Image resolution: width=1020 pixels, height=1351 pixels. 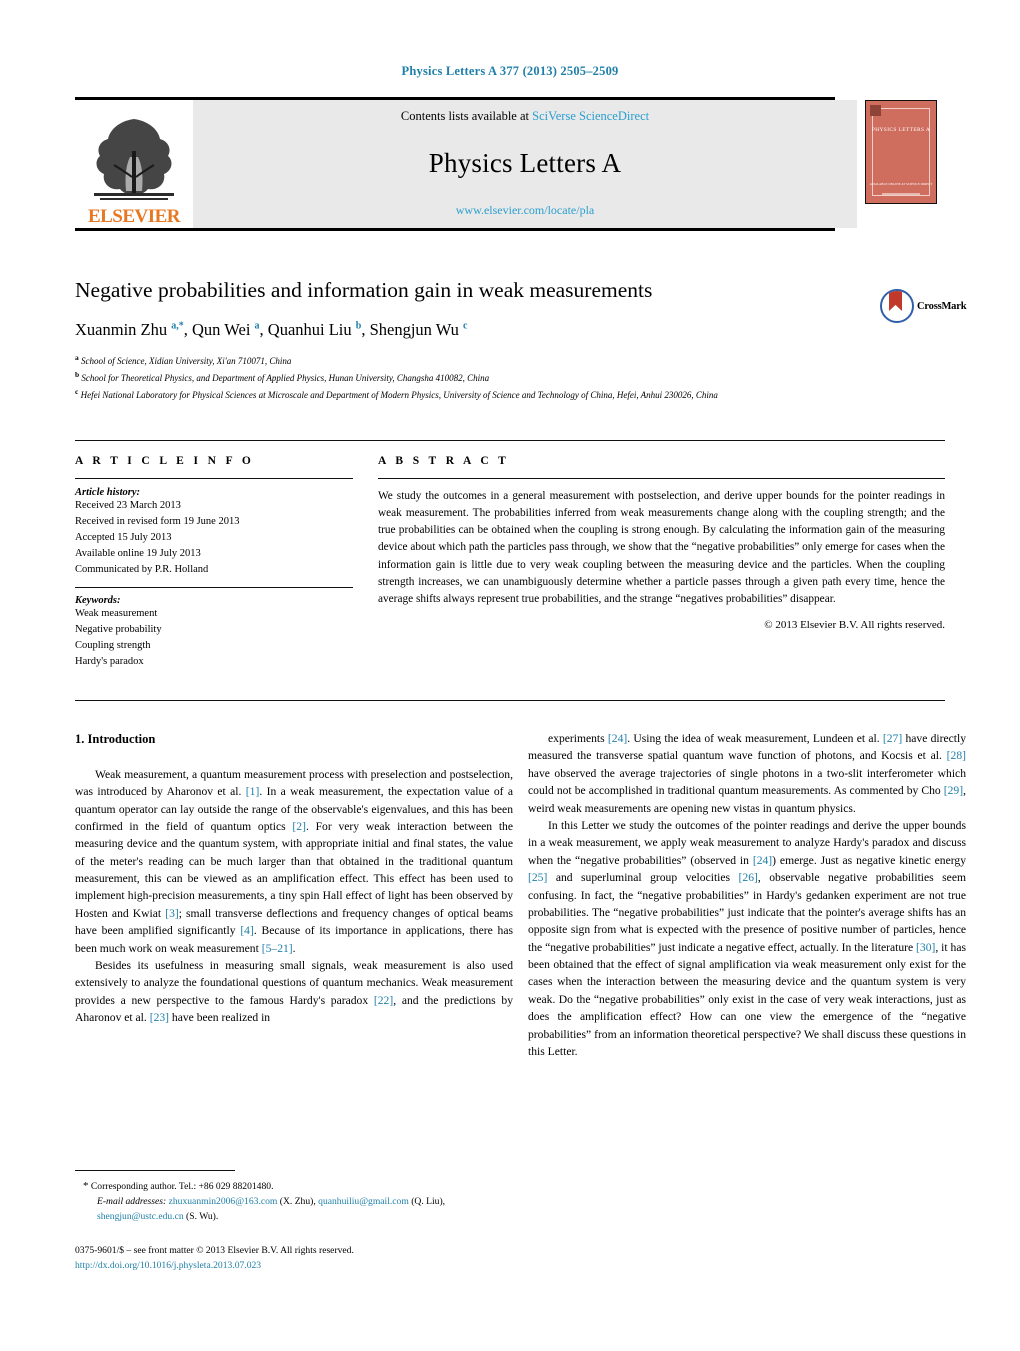 What do you see at coordinates (901, 130) in the screenshot?
I see `cover-title-text: PHYSICS LETTERS A` at bounding box center [901, 130].